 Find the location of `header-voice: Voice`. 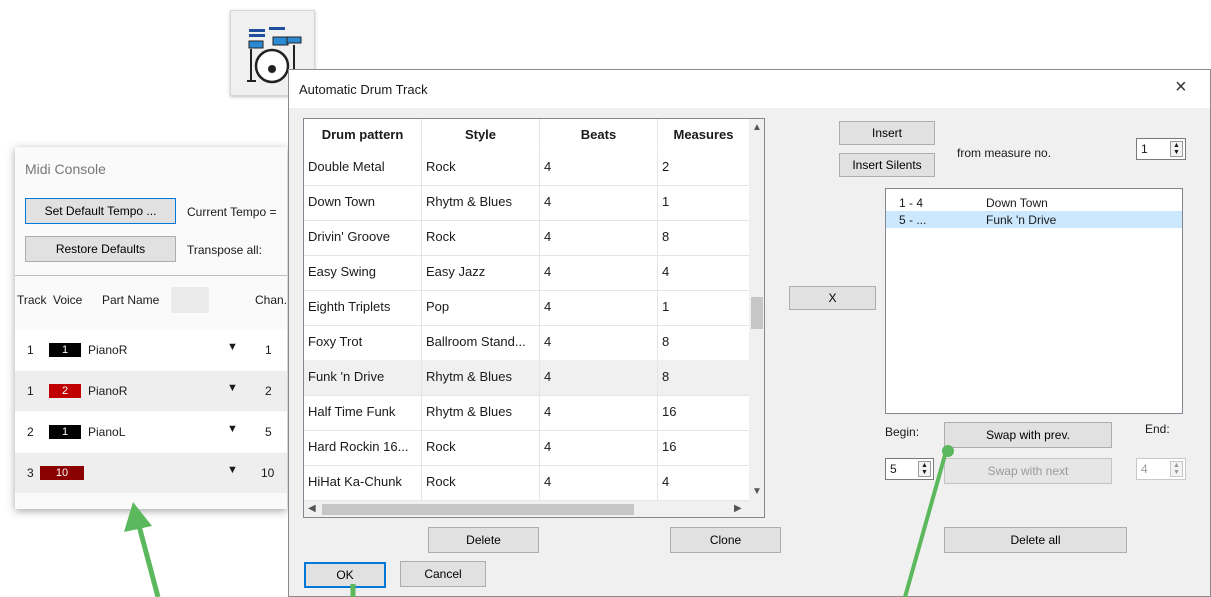

header-voice: Voice is located at coordinates (68, 300).